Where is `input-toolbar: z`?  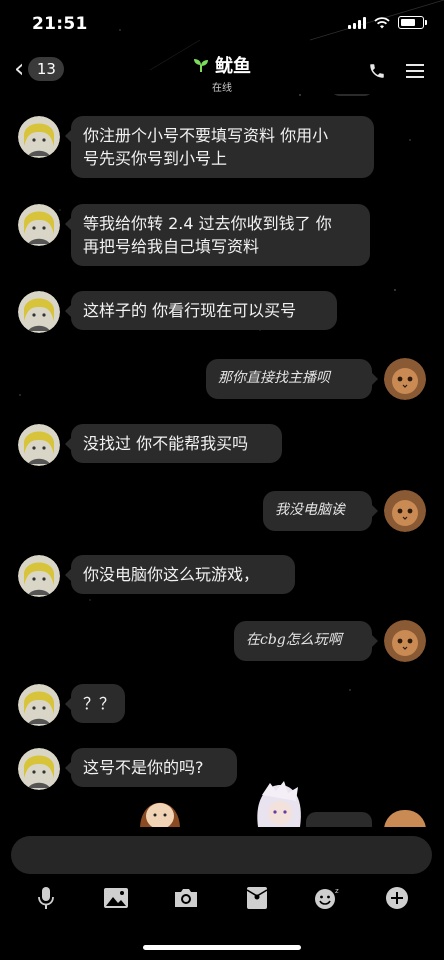 input-toolbar: z is located at coordinates (222, 899).